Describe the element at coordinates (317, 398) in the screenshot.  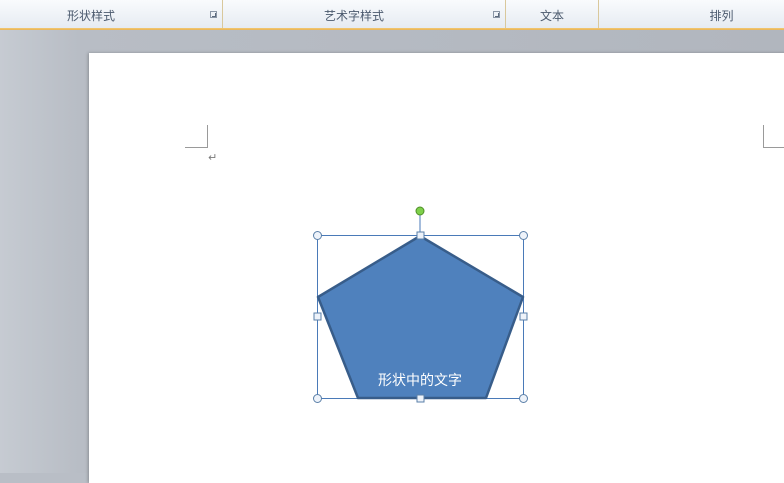
I see `resize-handle-bottom-left` at that location.